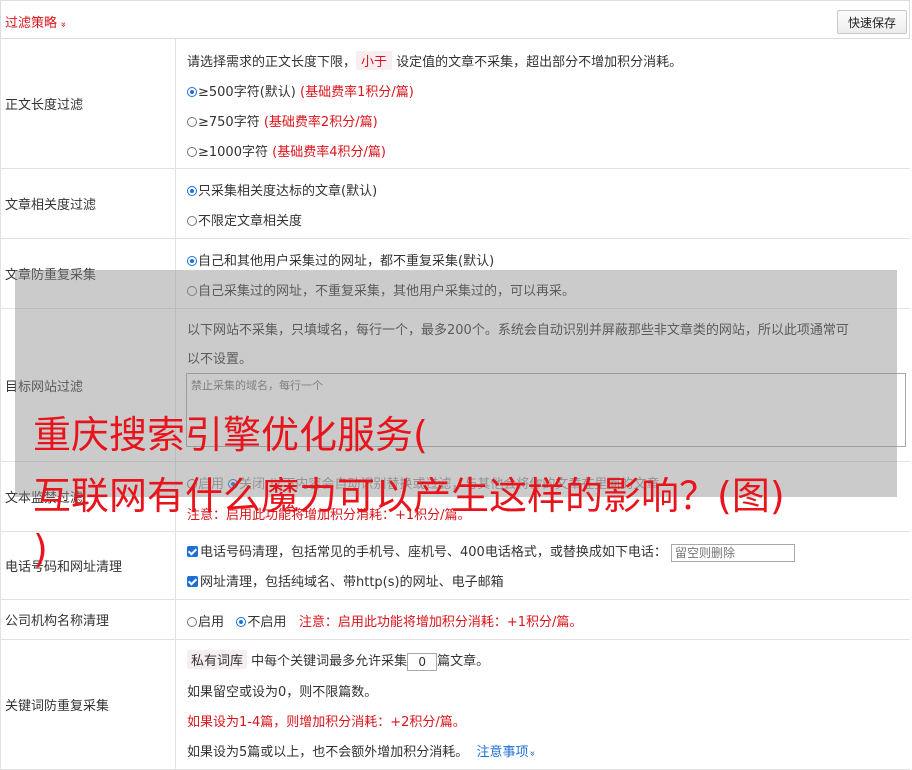 This screenshot has height=770, width=912. Describe the element at coordinates (211, 622) in the screenshot. I see `on-text: 启用` at that location.